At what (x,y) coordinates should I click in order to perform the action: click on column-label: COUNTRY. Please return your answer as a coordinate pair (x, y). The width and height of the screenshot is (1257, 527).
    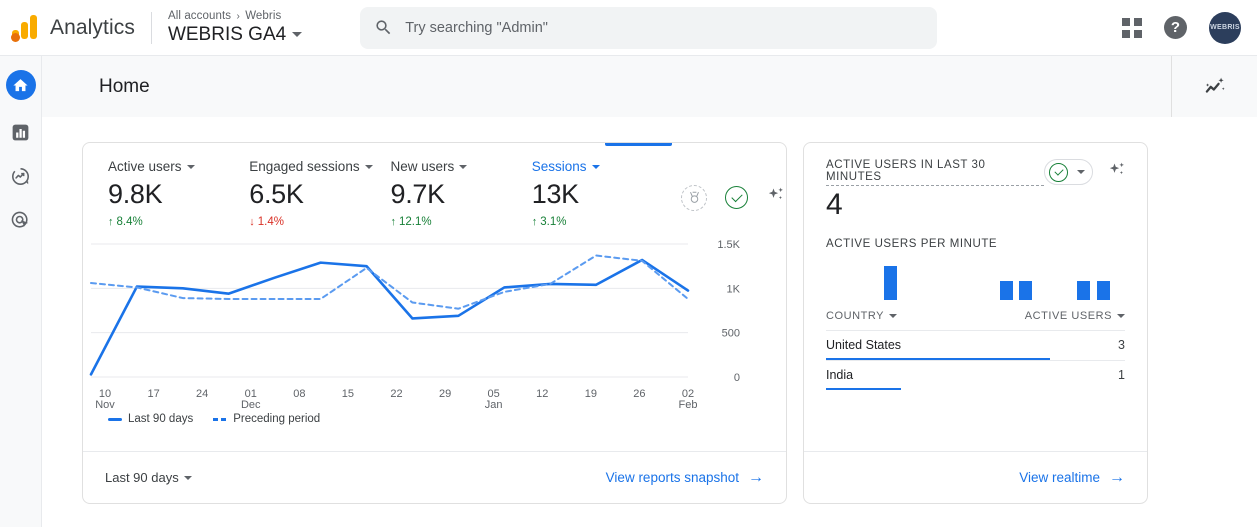
    Looking at the image, I should click on (855, 316).